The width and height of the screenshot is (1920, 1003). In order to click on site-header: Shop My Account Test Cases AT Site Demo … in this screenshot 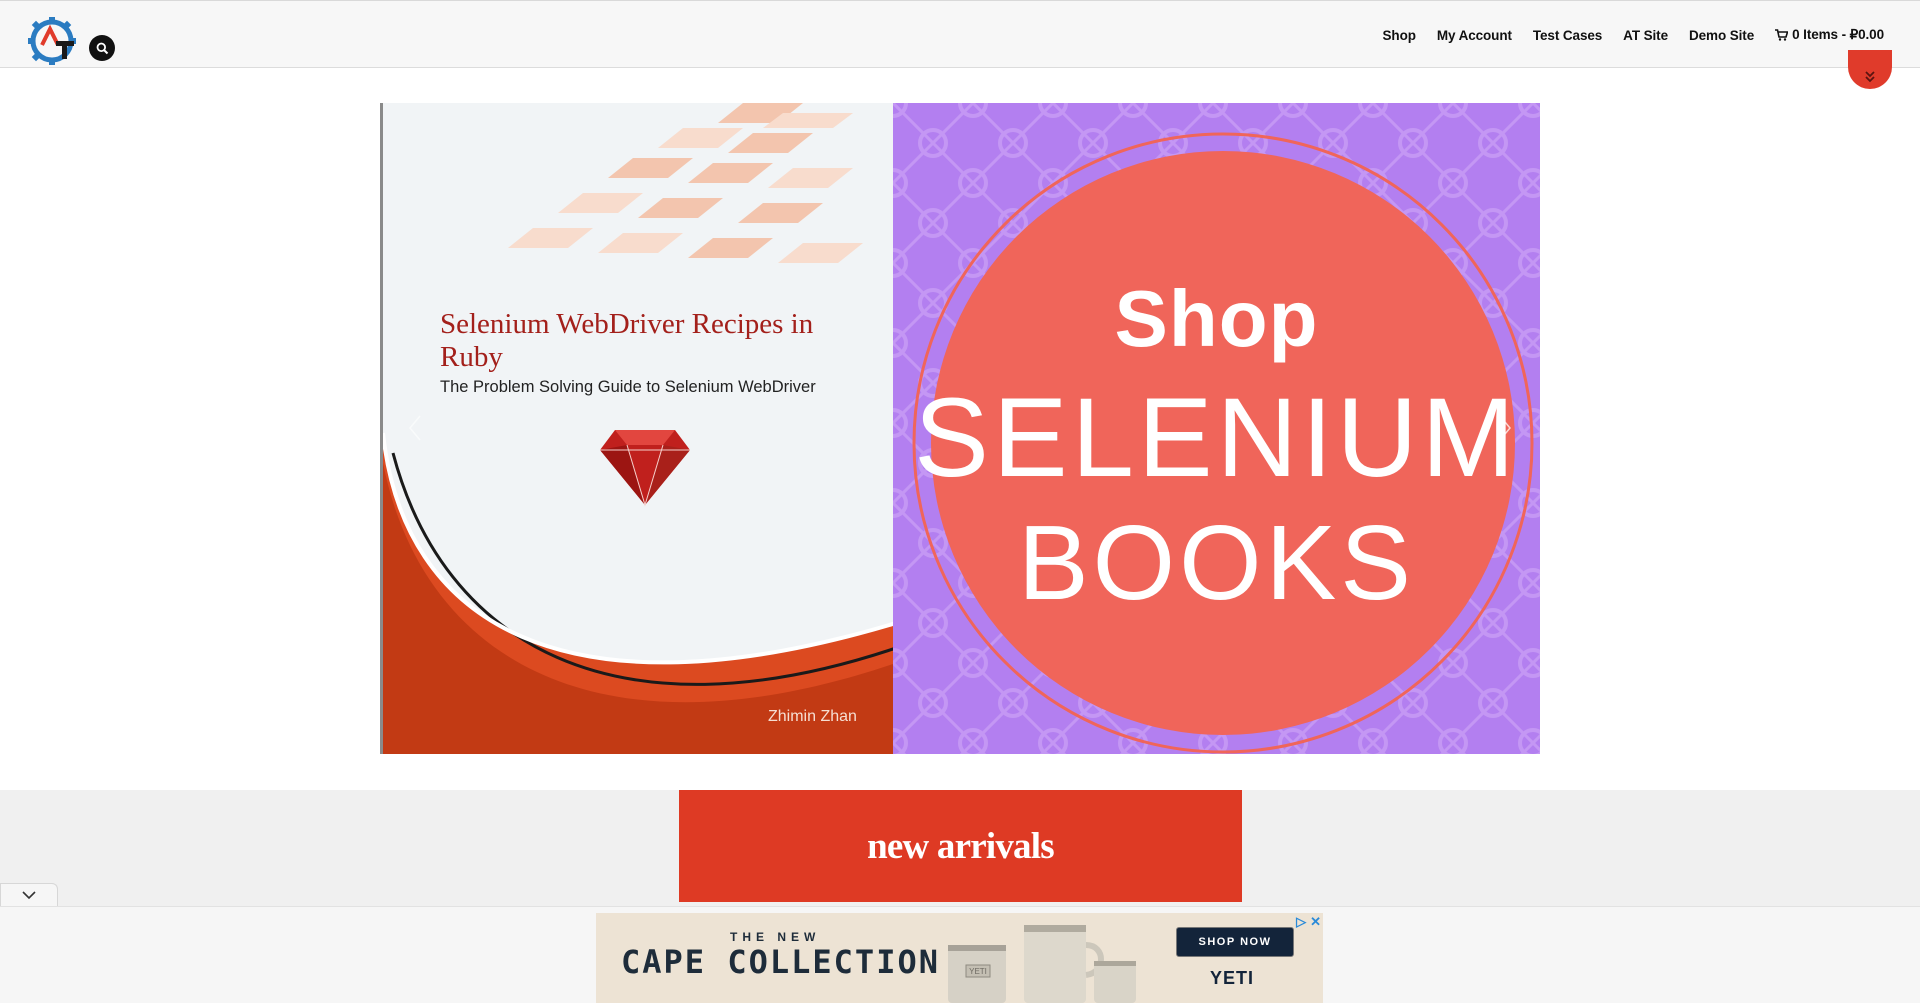, I will do `click(960, 34)`.